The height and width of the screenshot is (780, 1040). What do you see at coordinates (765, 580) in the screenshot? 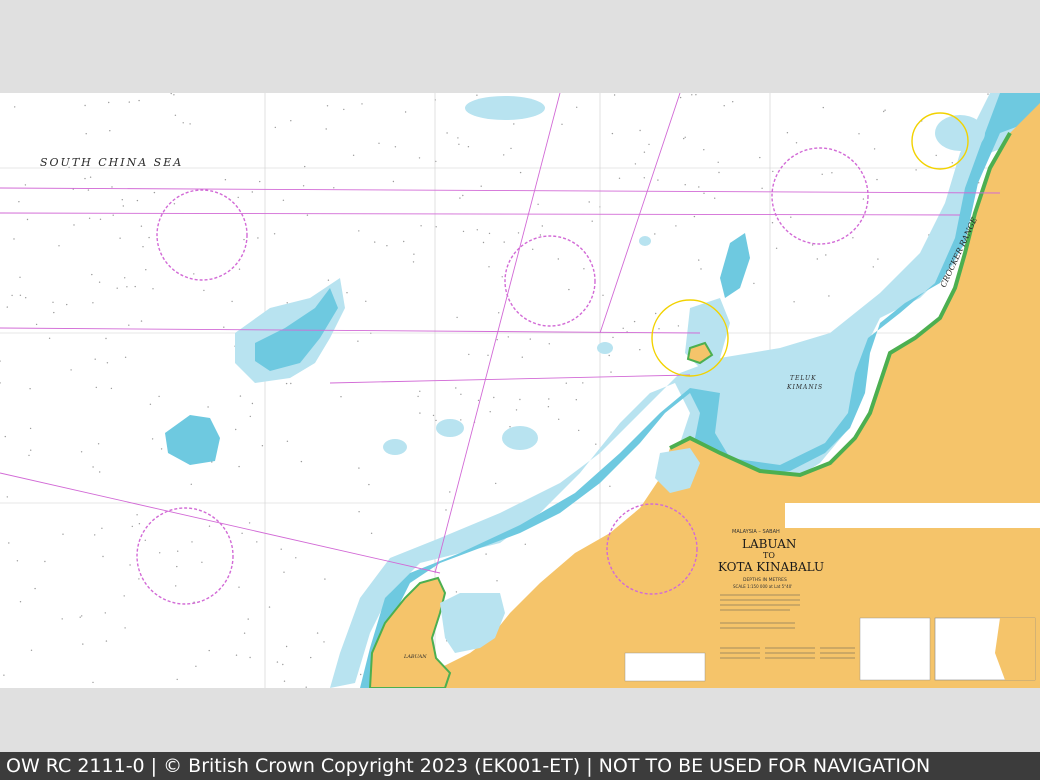
I see `title-depths: DEPTHS IN METRES` at bounding box center [765, 580].